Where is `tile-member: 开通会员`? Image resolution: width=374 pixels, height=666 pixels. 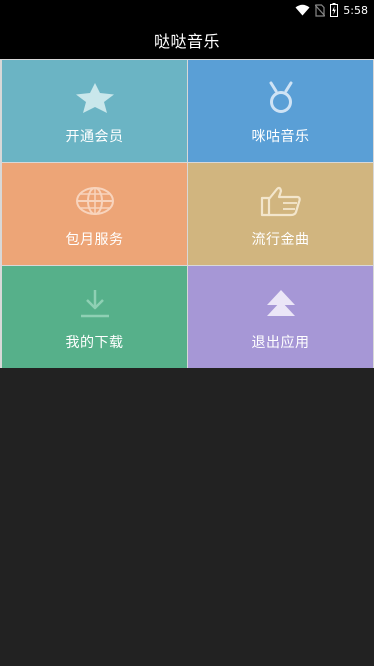 tile-member: 开通会员 is located at coordinates (94, 111).